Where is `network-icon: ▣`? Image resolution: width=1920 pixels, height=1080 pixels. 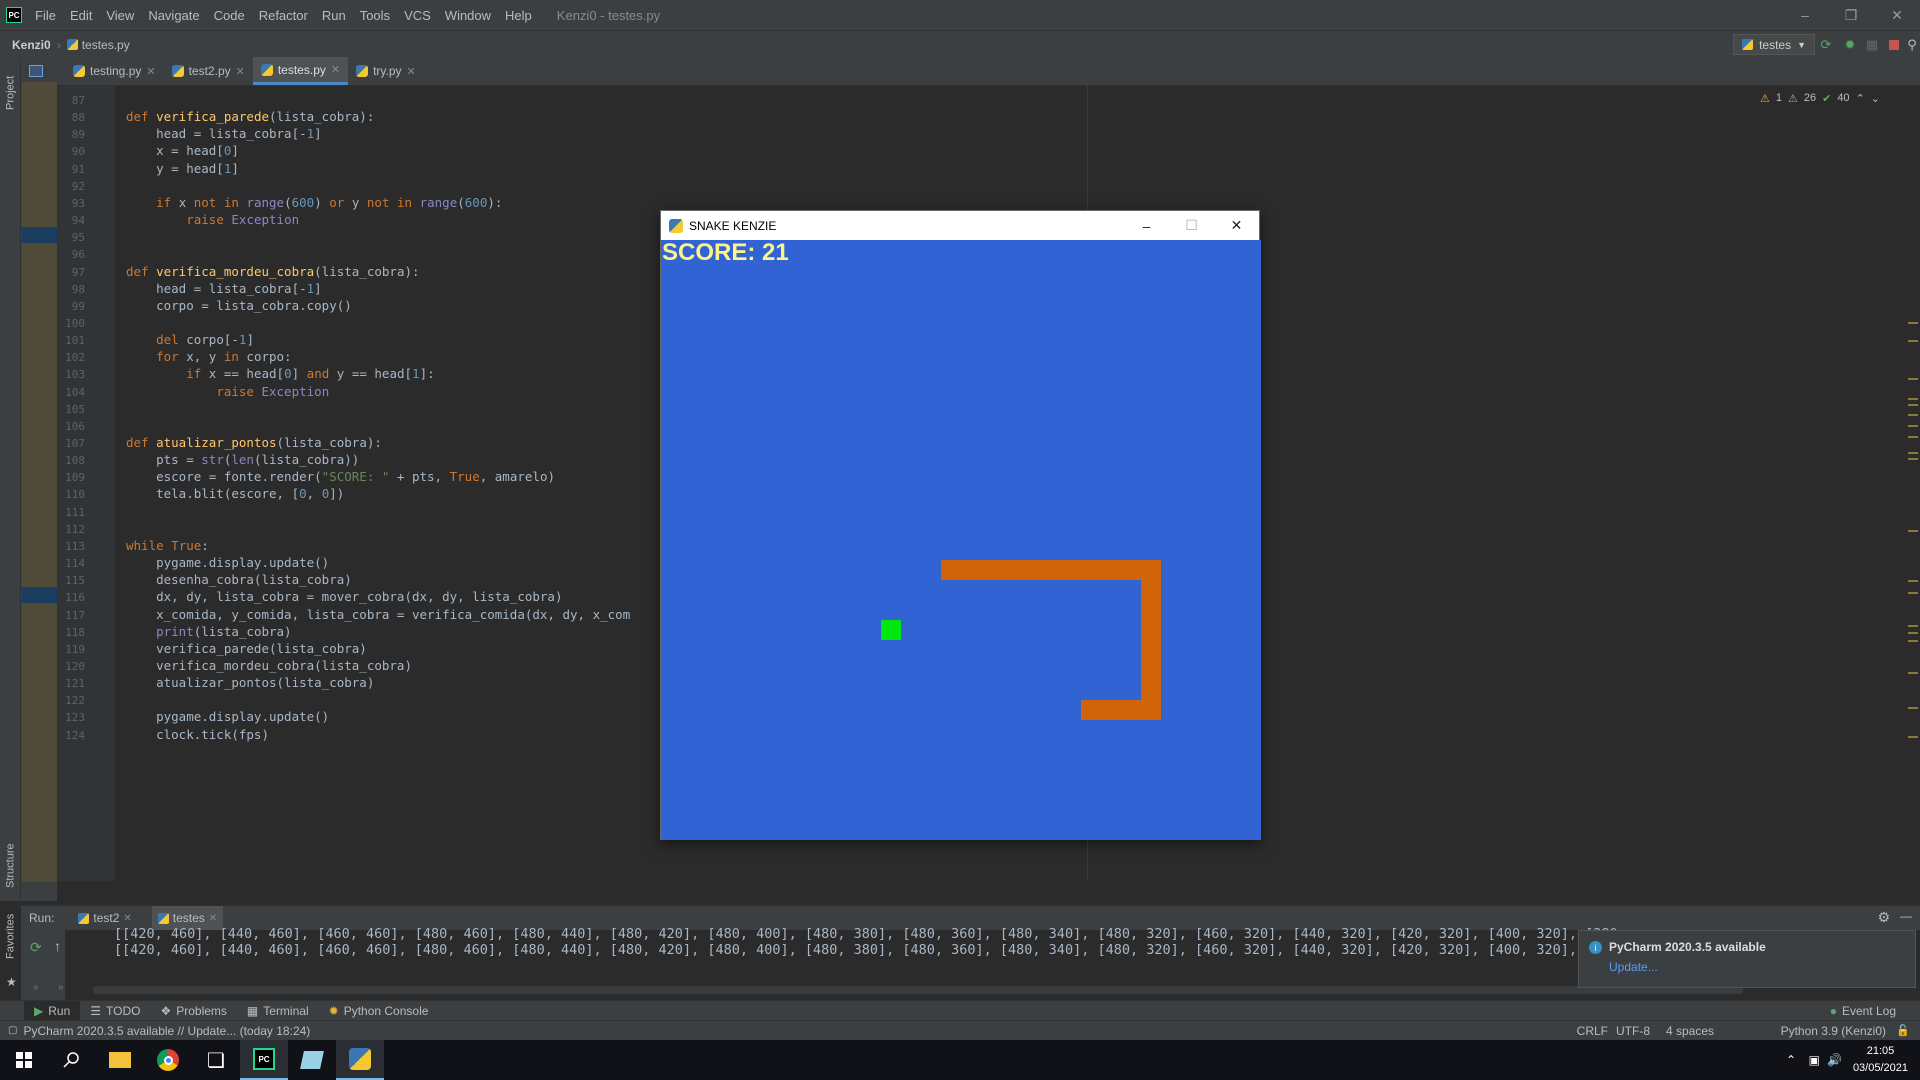
network-icon: ▣ is located at coordinates (1814, 1060).